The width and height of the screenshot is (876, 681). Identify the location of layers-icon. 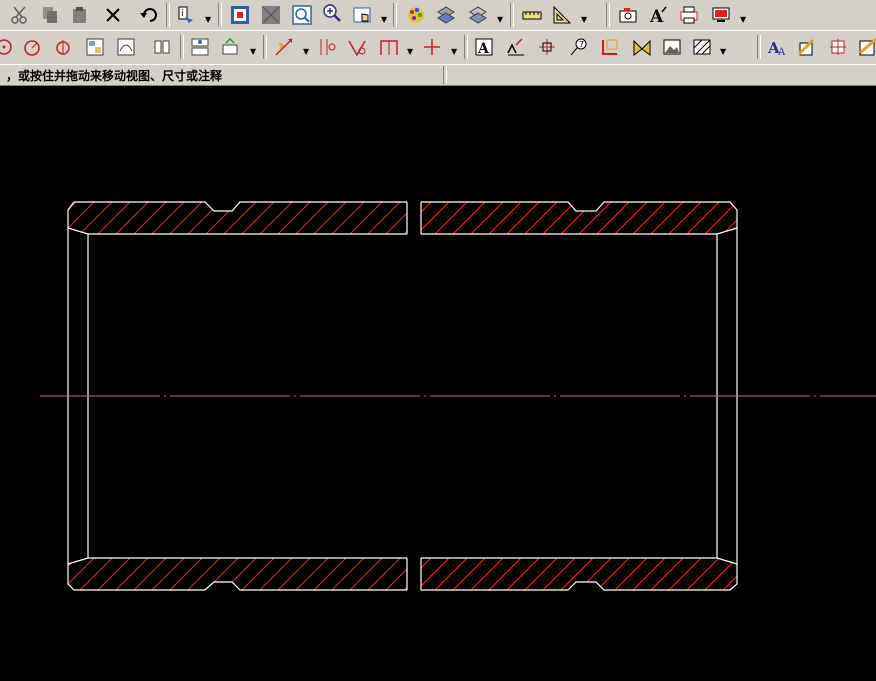
(446, 15).